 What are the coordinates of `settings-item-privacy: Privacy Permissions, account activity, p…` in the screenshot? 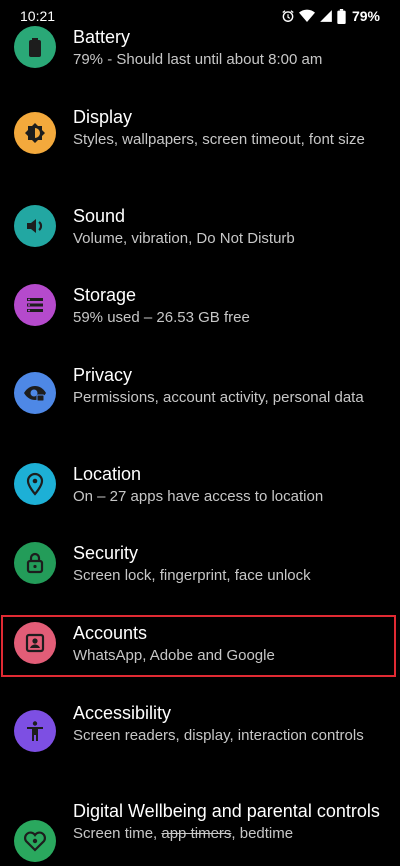 It's located at (200, 398).